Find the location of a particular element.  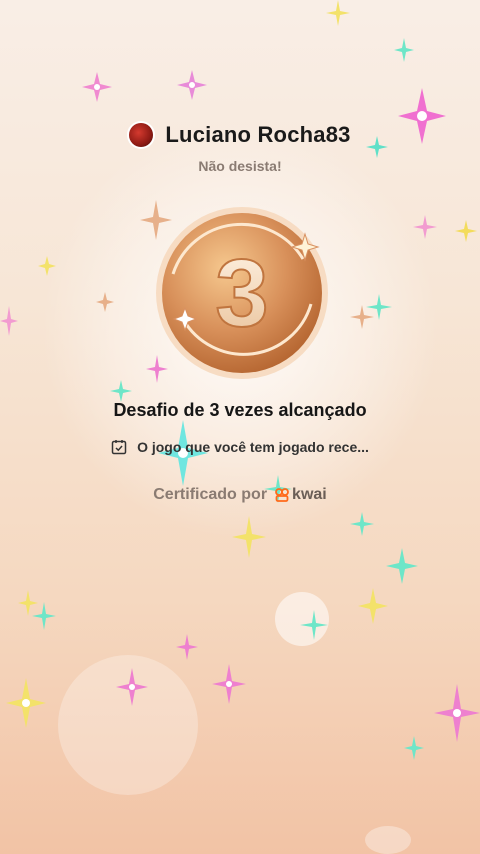

kwai-logo: kwai is located at coordinates (301, 495).